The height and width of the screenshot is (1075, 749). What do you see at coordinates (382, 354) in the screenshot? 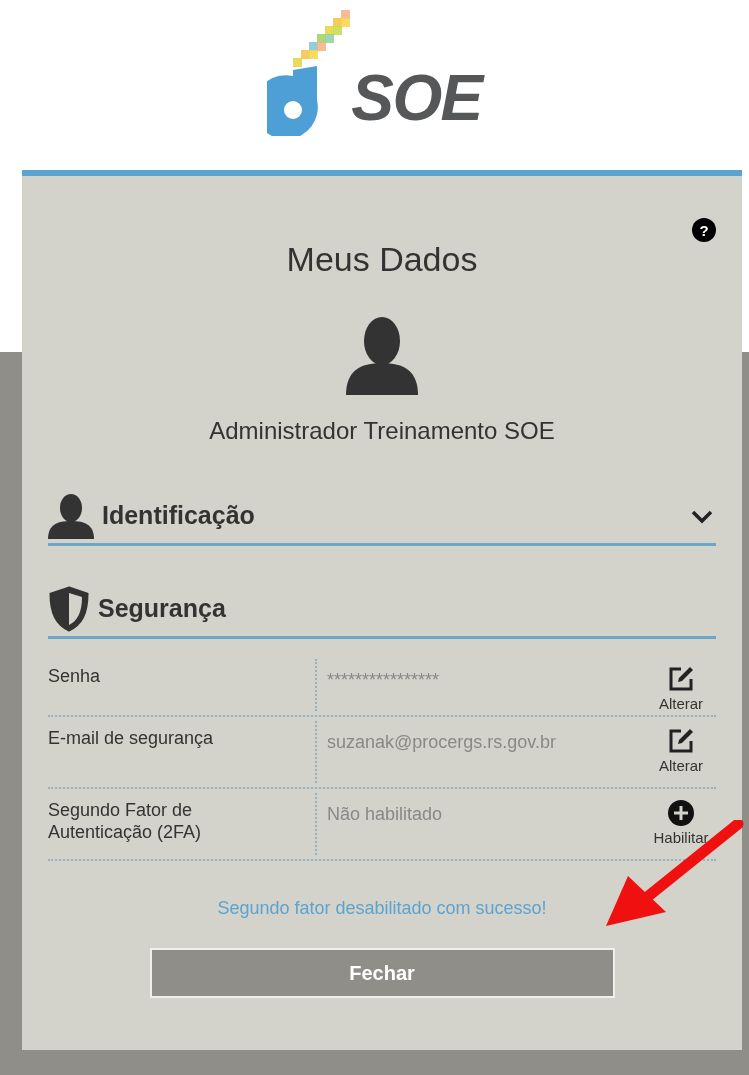
I see `user-avatar-icon` at bounding box center [382, 354].